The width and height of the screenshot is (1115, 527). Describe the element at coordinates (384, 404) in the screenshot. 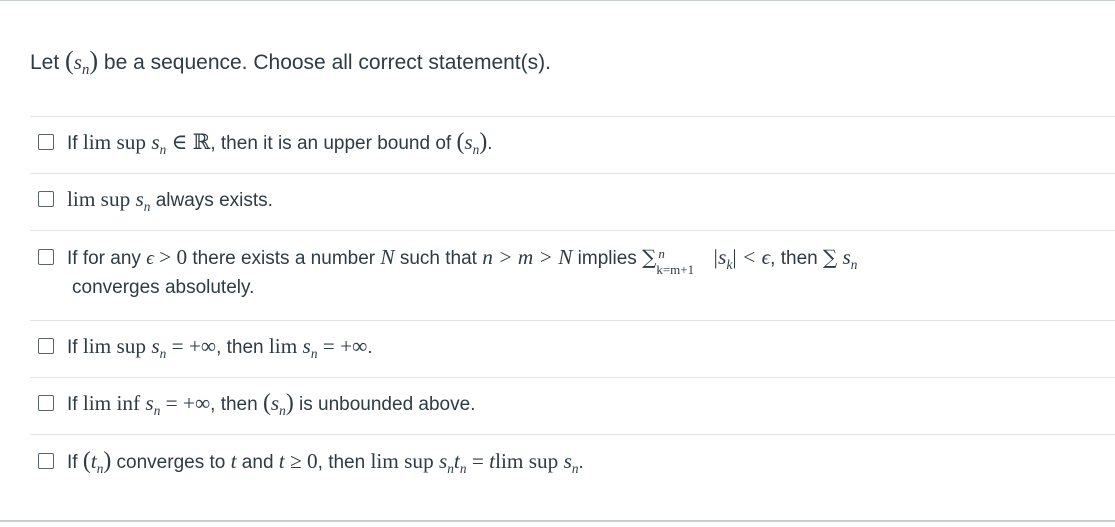

I see `text-unbounded: is unbounded above.` at that location.